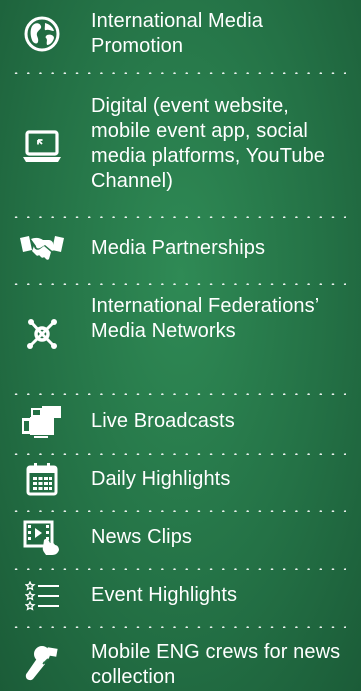 Image resolution: width=361 pixels, height=691 pixels. I want to click on list-item: Mobile ENG crews for news collection, so click(180, 664).